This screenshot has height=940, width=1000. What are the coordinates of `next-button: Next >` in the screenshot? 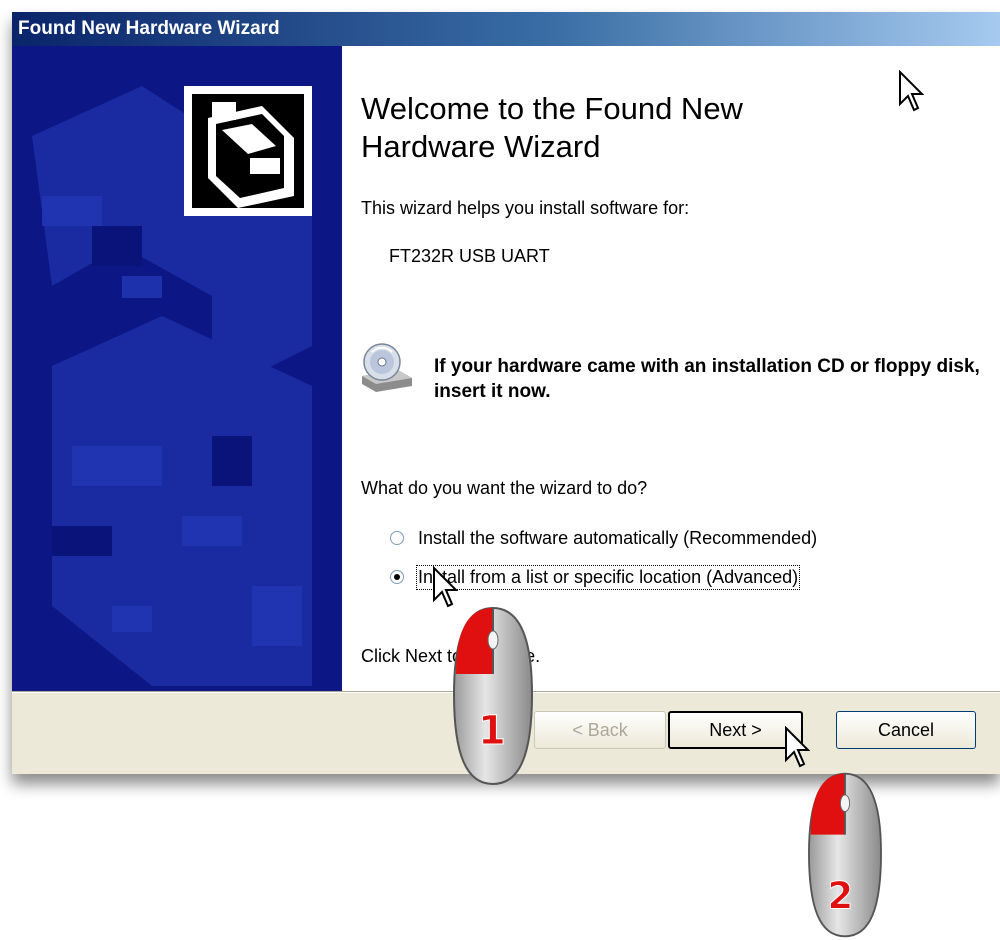 It's located at (735, 730).